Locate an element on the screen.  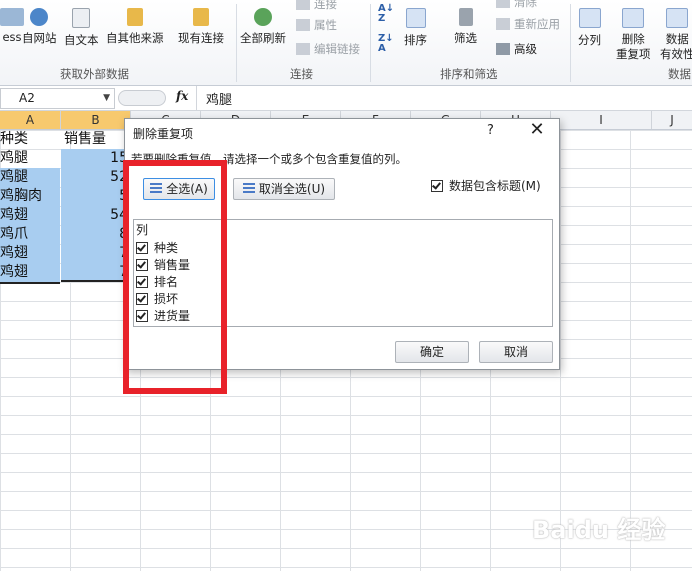
cell-b6: 8 is located at coordinates (95, 234).